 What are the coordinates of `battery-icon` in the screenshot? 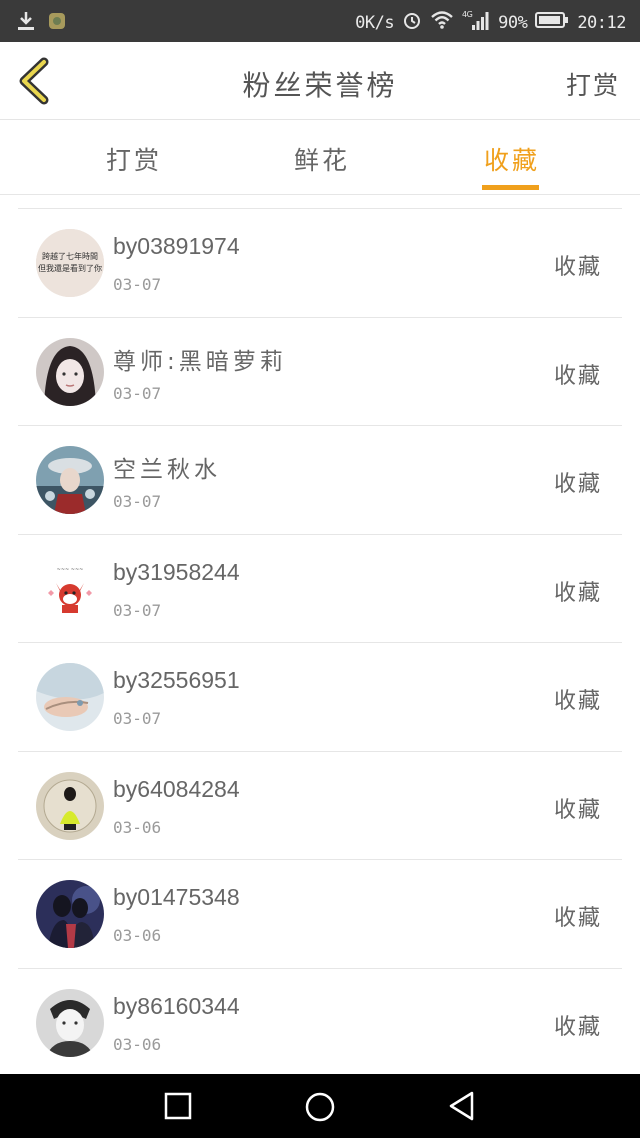 It's located at (552, 22).